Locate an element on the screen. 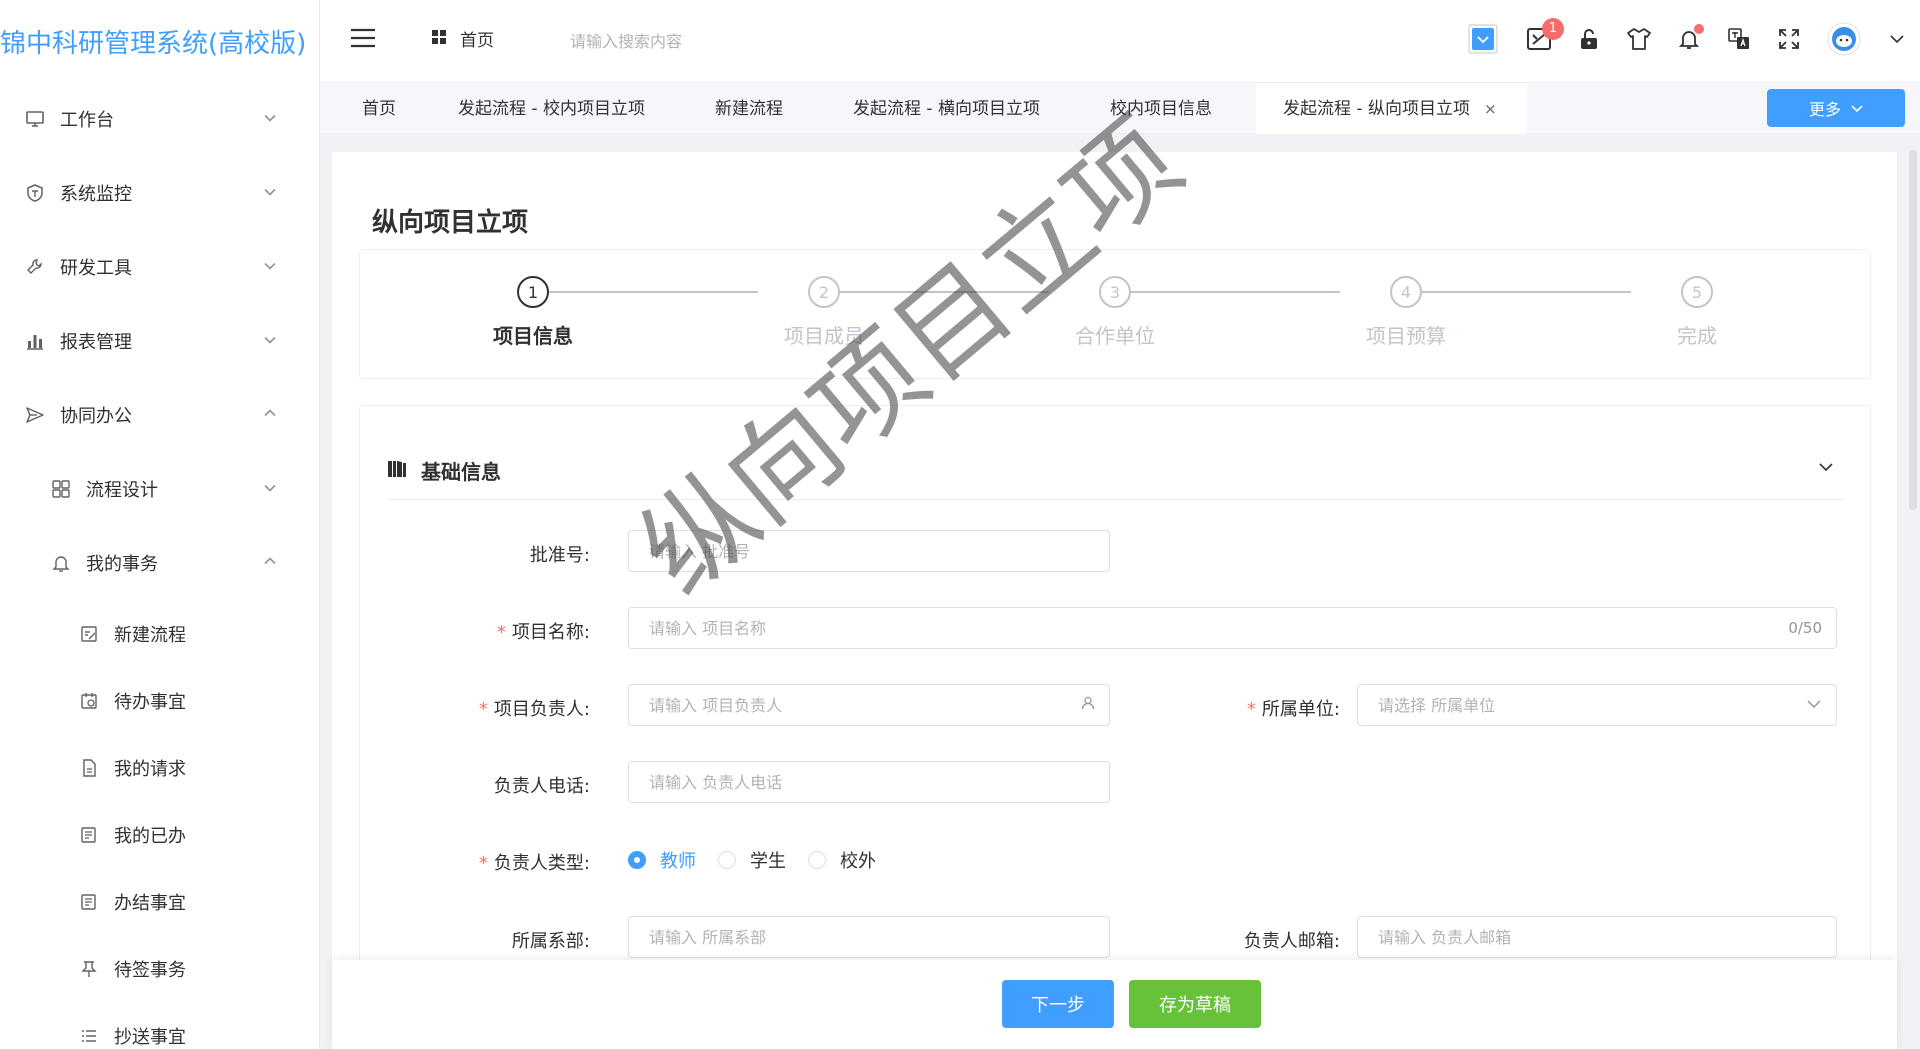 This screenshot has width=1920, height=1049. leader-phone-input is located at coordinates (869, 782).